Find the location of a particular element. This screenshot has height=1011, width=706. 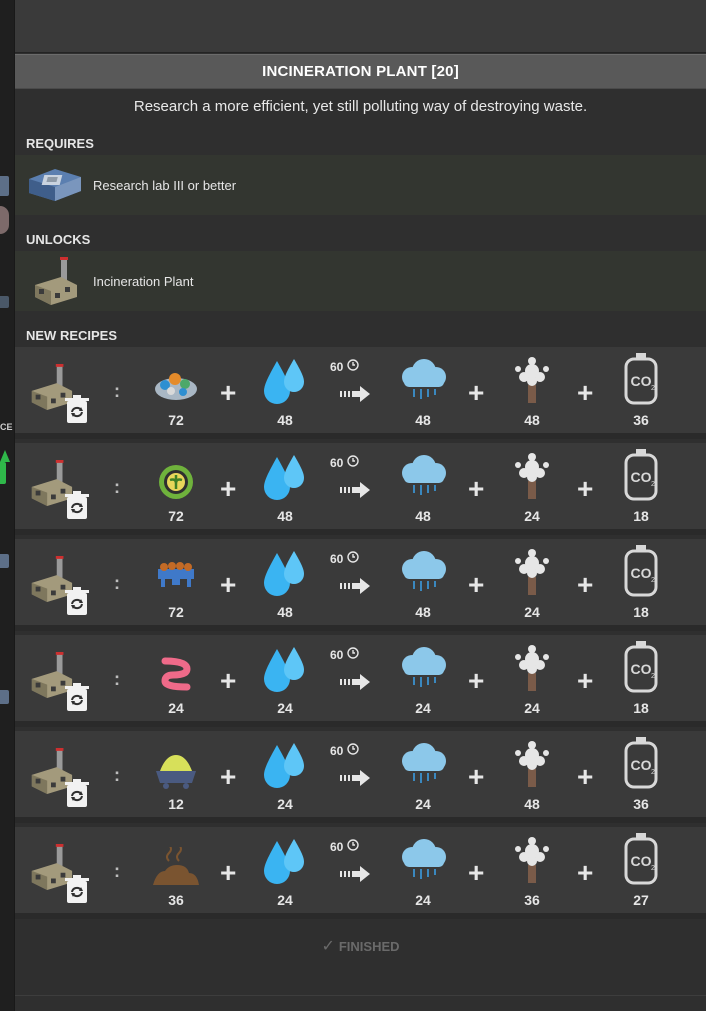

exhaust-quantity: 24 is located at coordinates (532, 612).